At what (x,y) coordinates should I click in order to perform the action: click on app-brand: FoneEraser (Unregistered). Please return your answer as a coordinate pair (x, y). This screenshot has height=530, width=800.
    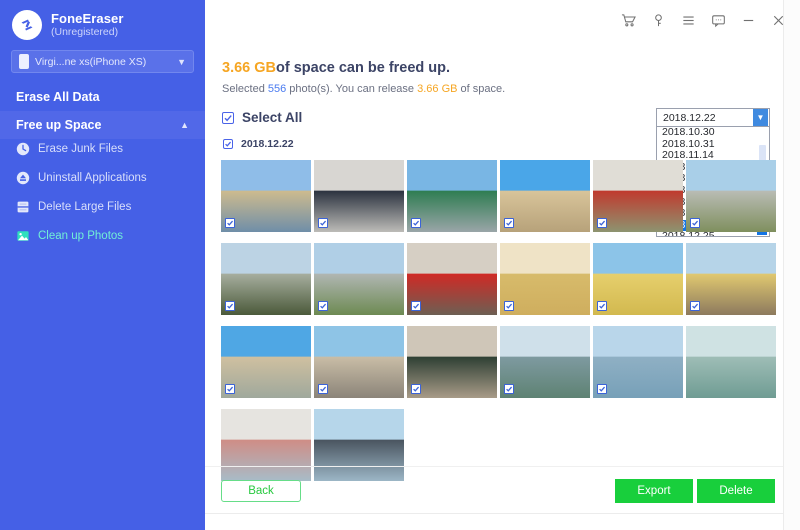
    Looking at the image, I should click on (68, 25).